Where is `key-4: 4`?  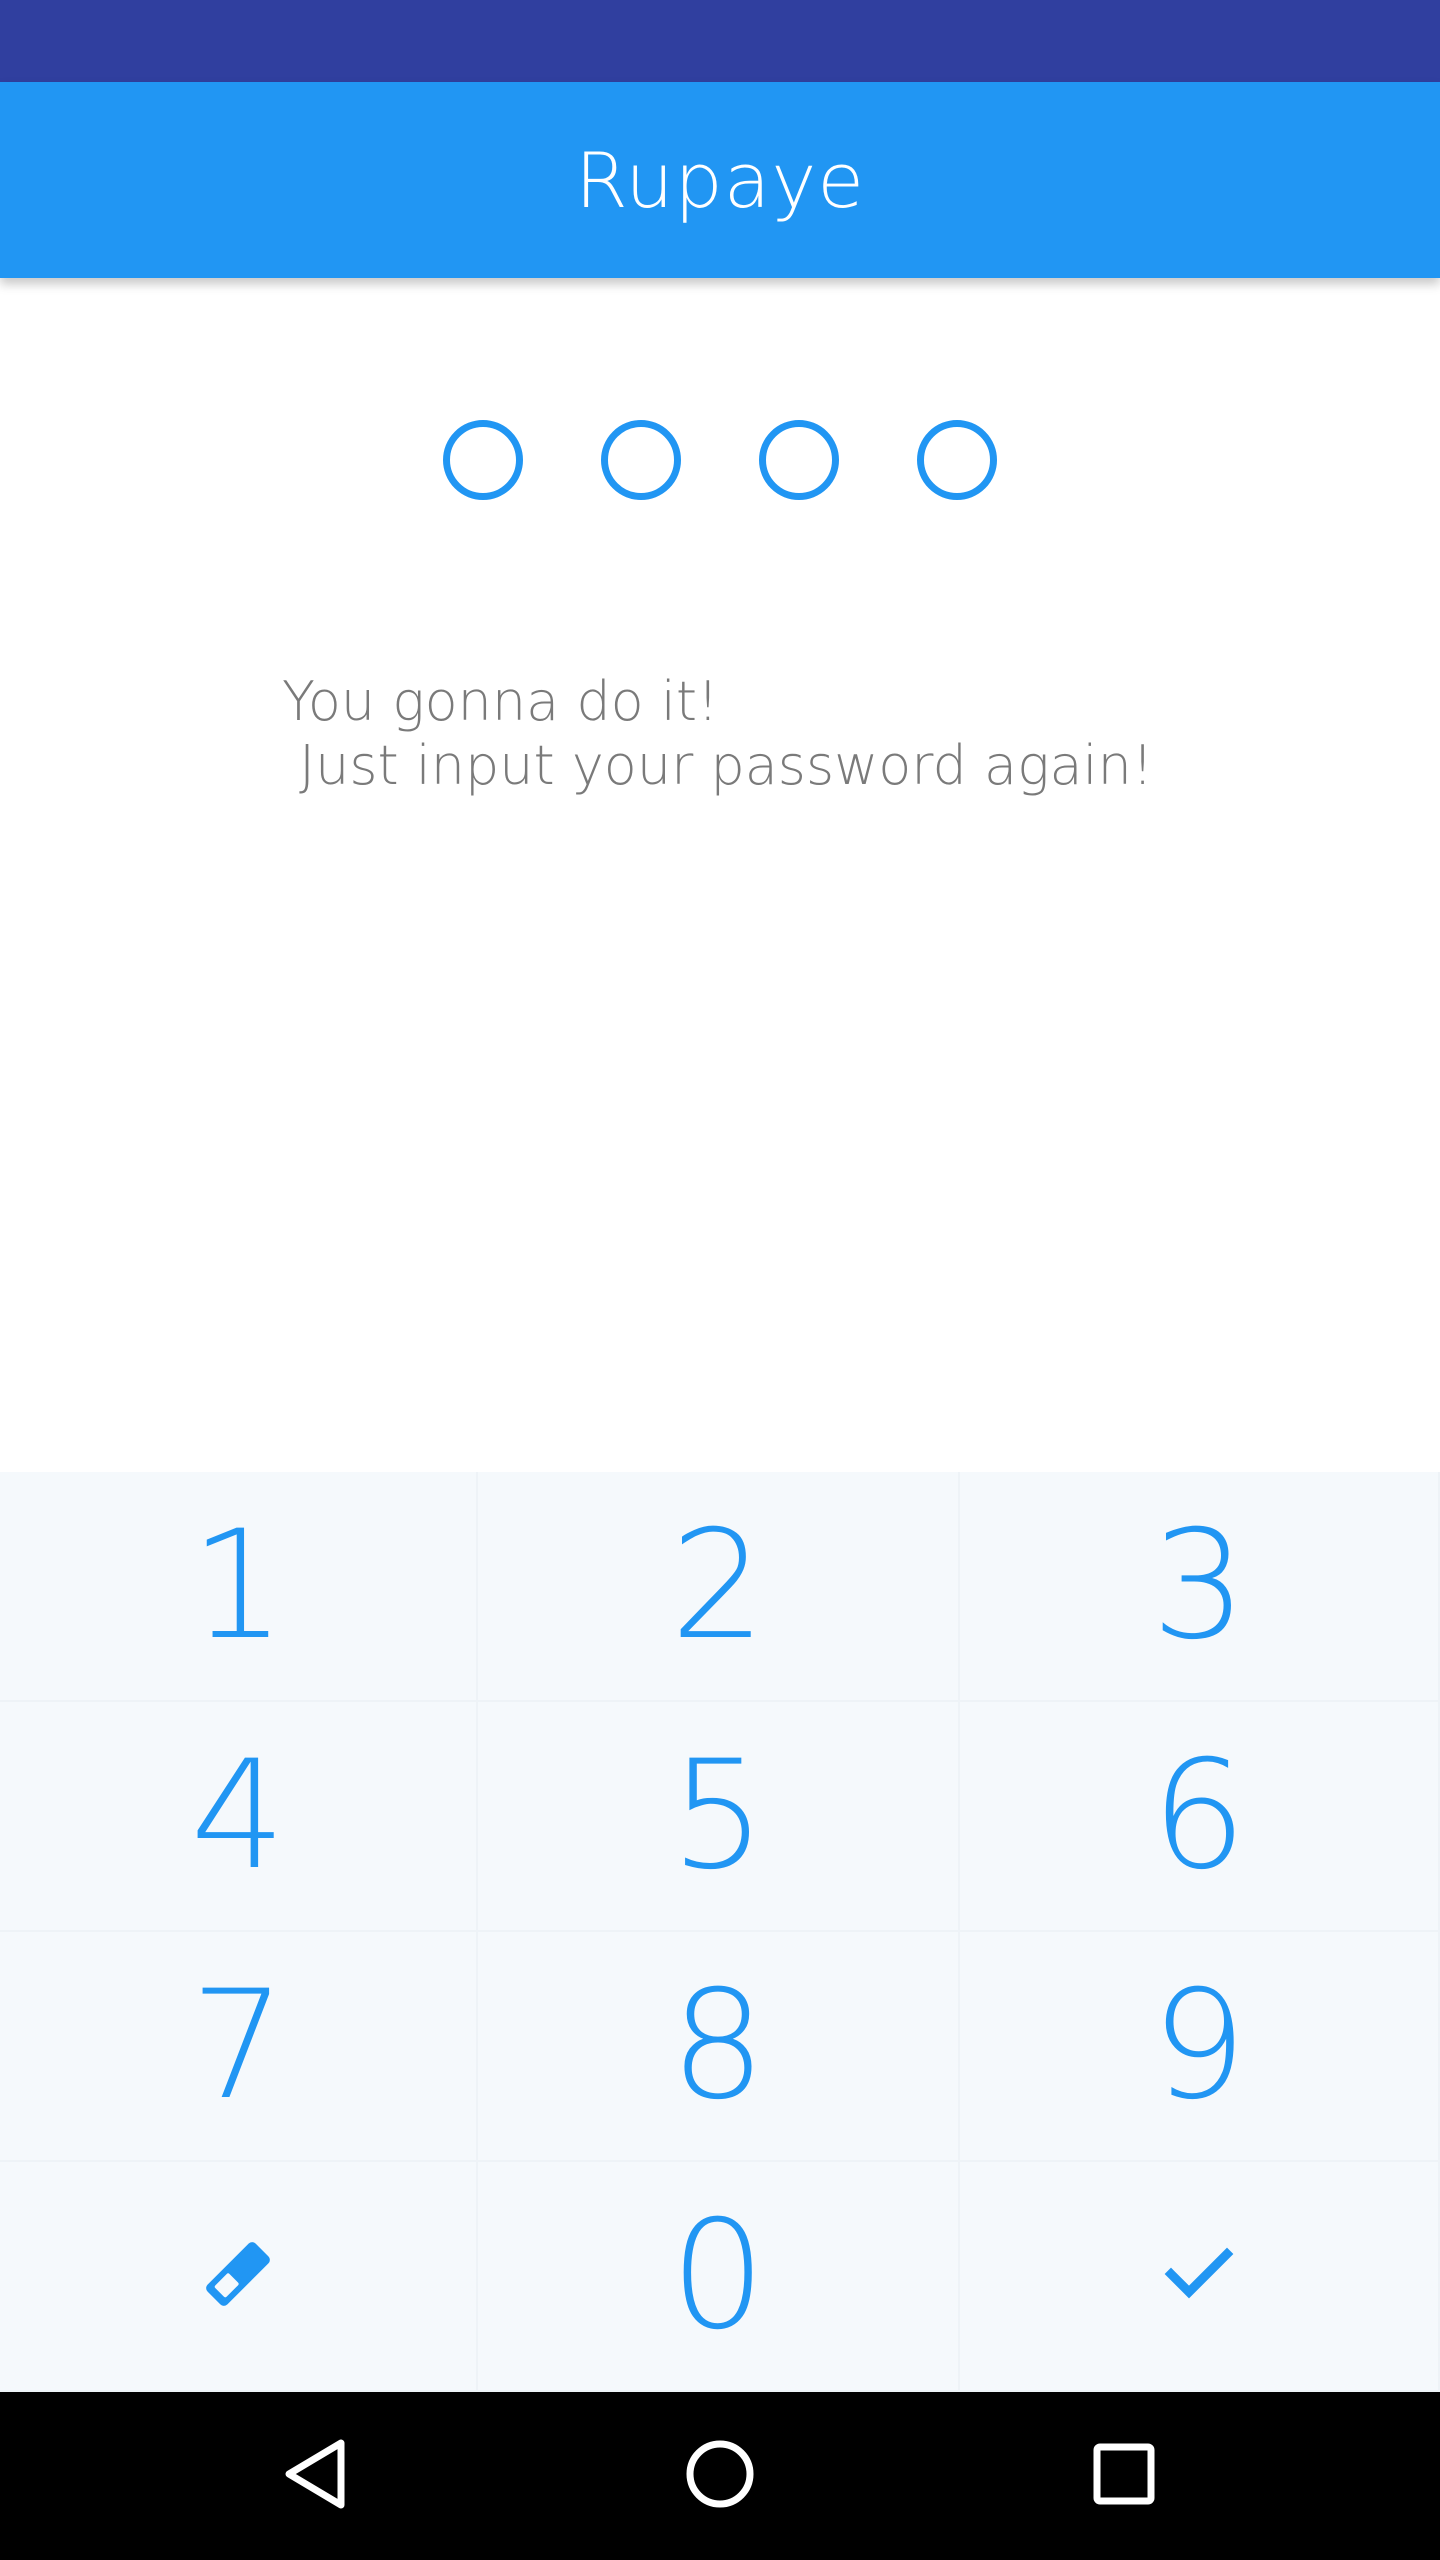
key-4: 4 is located at coordinates (239, 1817).